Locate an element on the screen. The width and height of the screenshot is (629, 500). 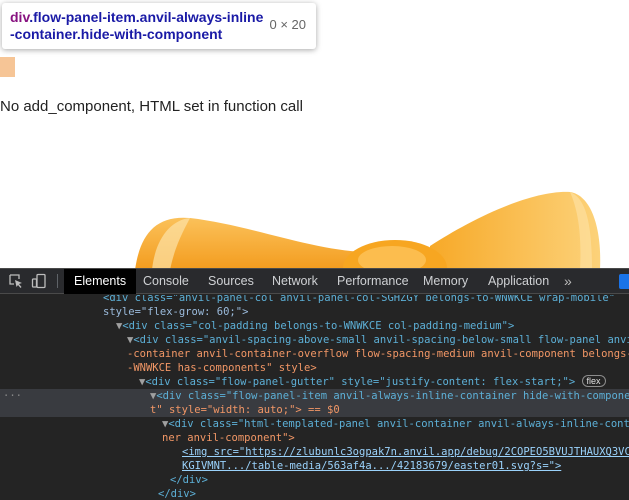
tab-memory: Memory is located at coordinates (445, 281).